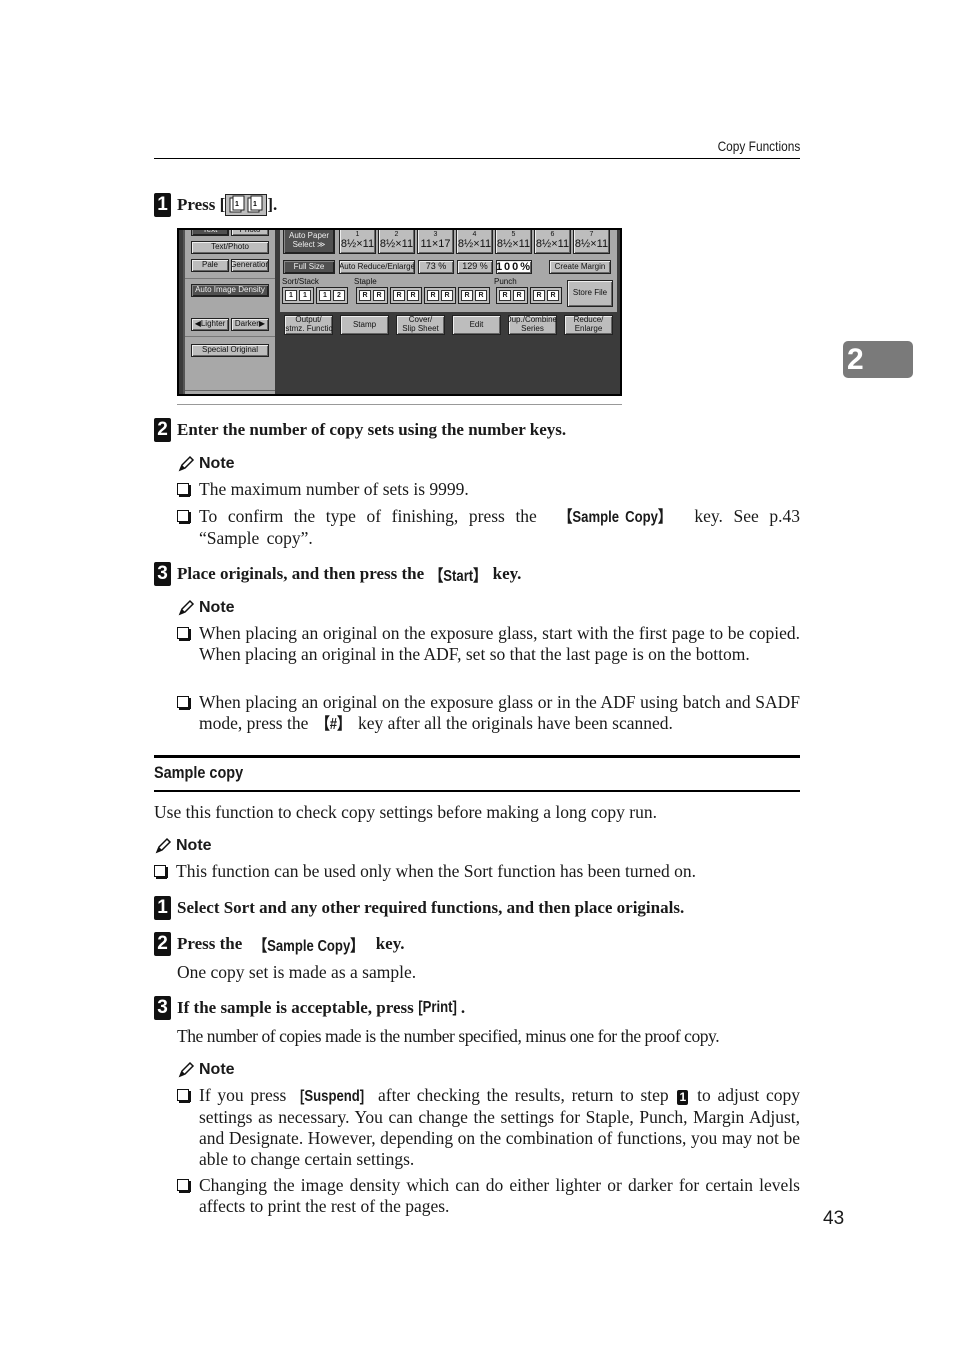 The width and height of the screenshot is (954, 1351). I want to click on sample-step-2-text: Press the, so click(210, 943).